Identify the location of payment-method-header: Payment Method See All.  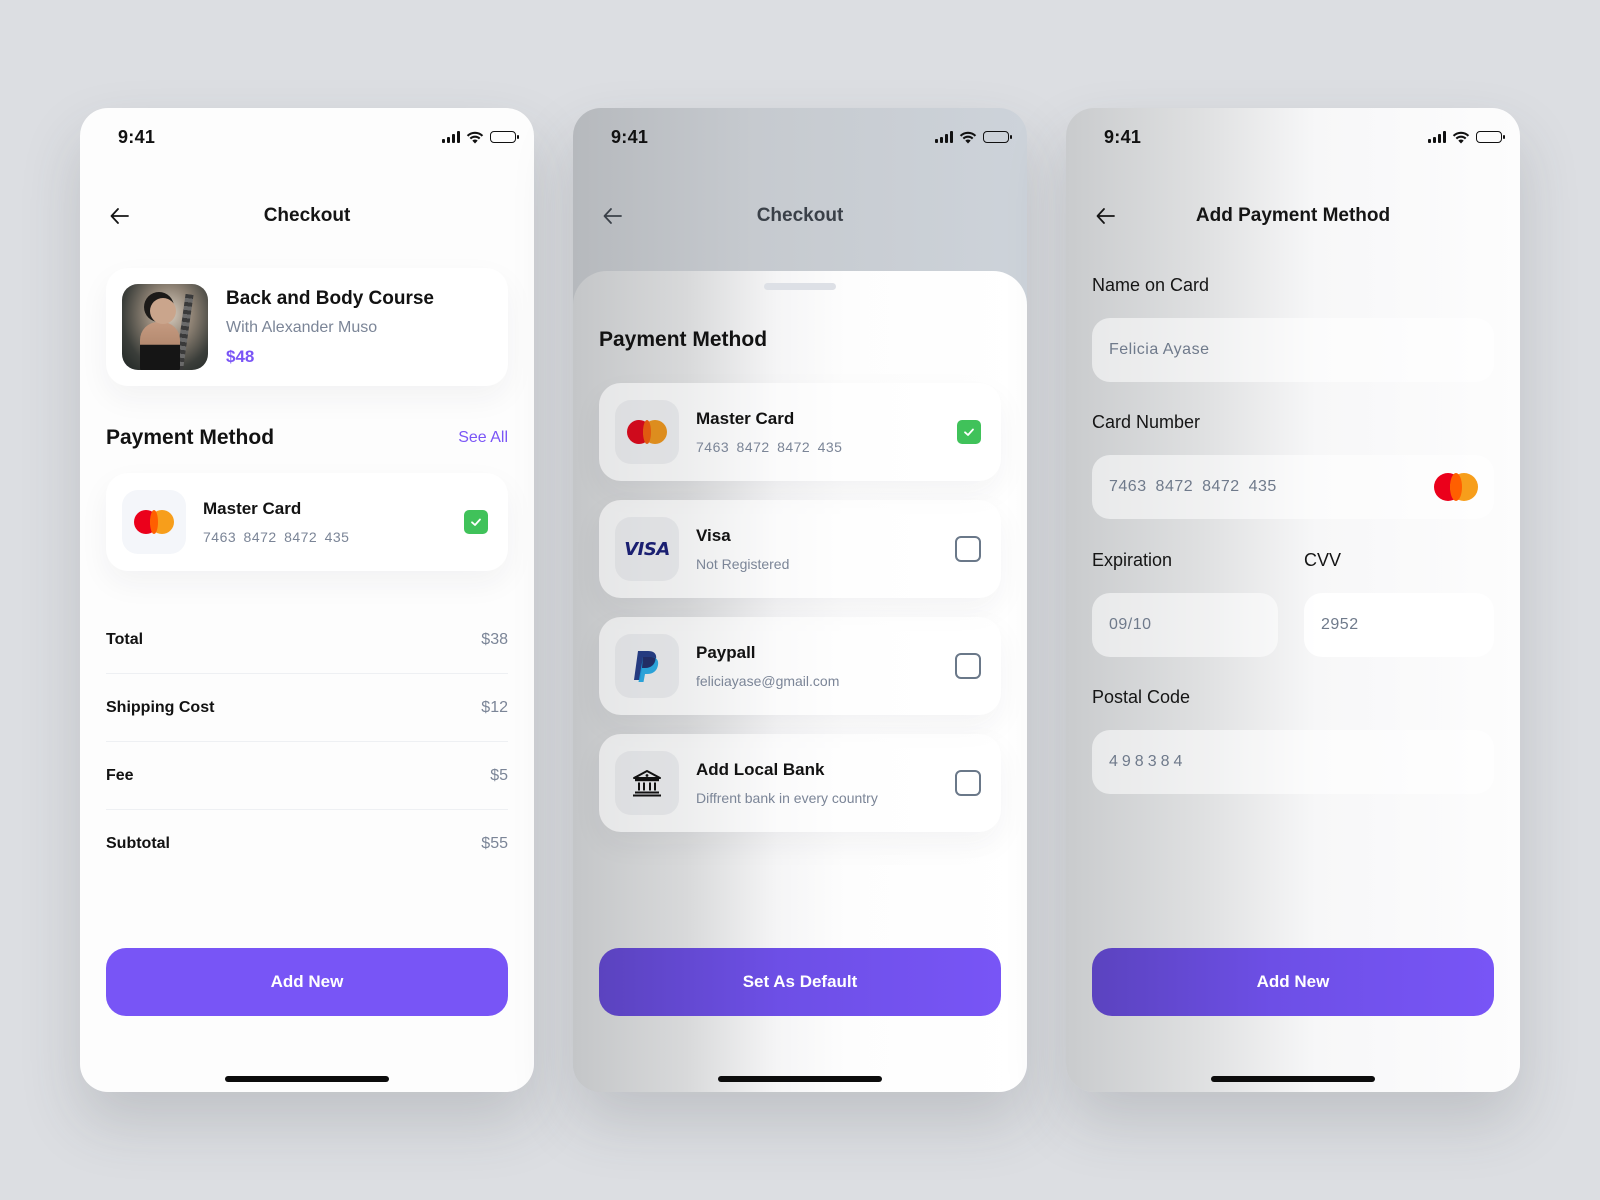
(307, 438).